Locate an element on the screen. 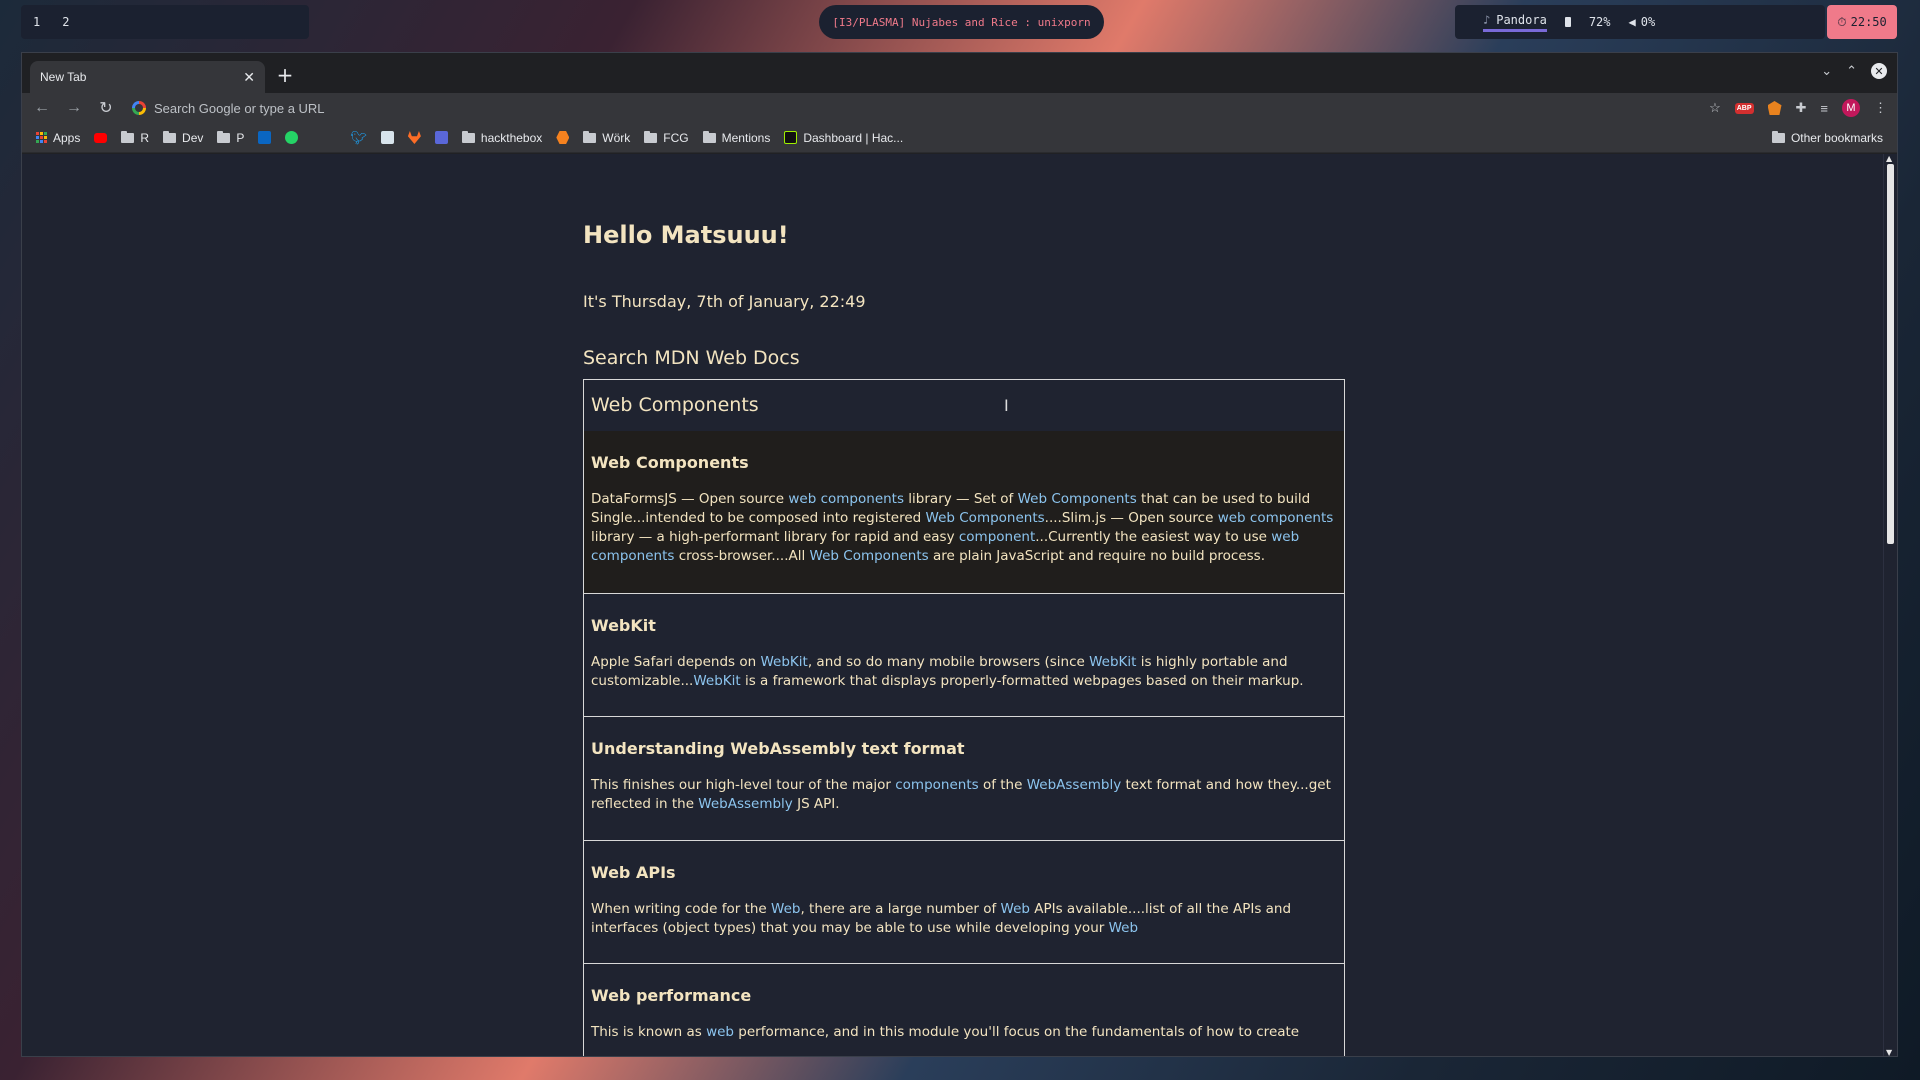  volume-level: 0% is located at coordinates (1648, 22).